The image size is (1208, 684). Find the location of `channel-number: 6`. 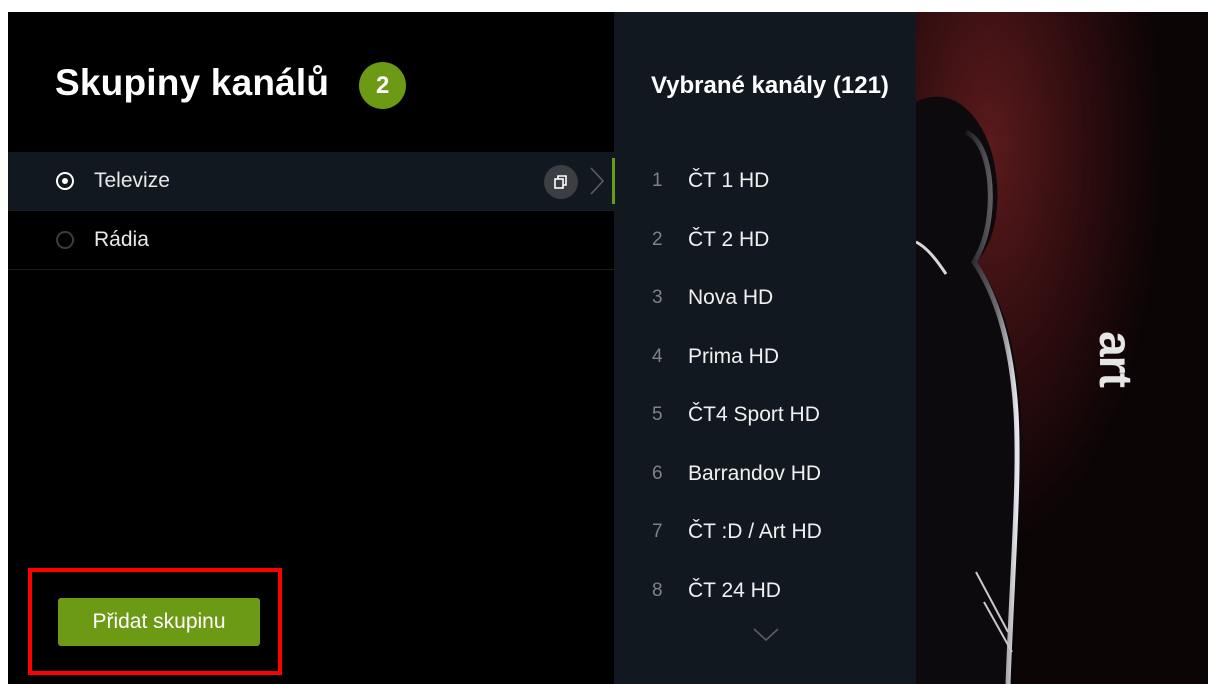

channel-number: 6 is located at coordinates (657, 473).